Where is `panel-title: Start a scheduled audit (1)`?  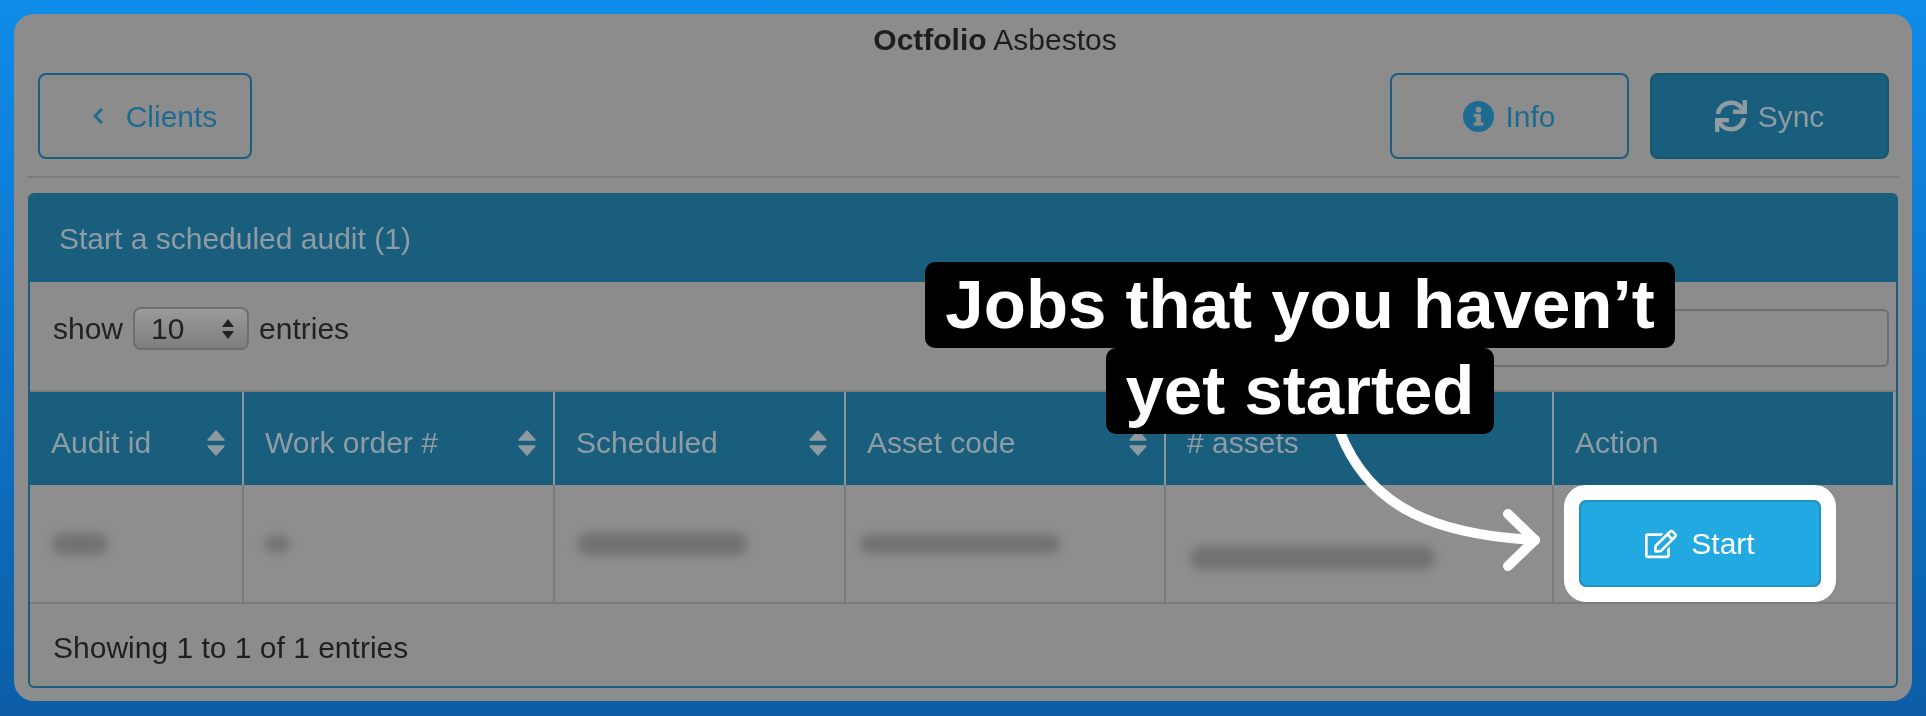 panel-title: Start a scheduled audit (1) is located at coordinates (235, 239).